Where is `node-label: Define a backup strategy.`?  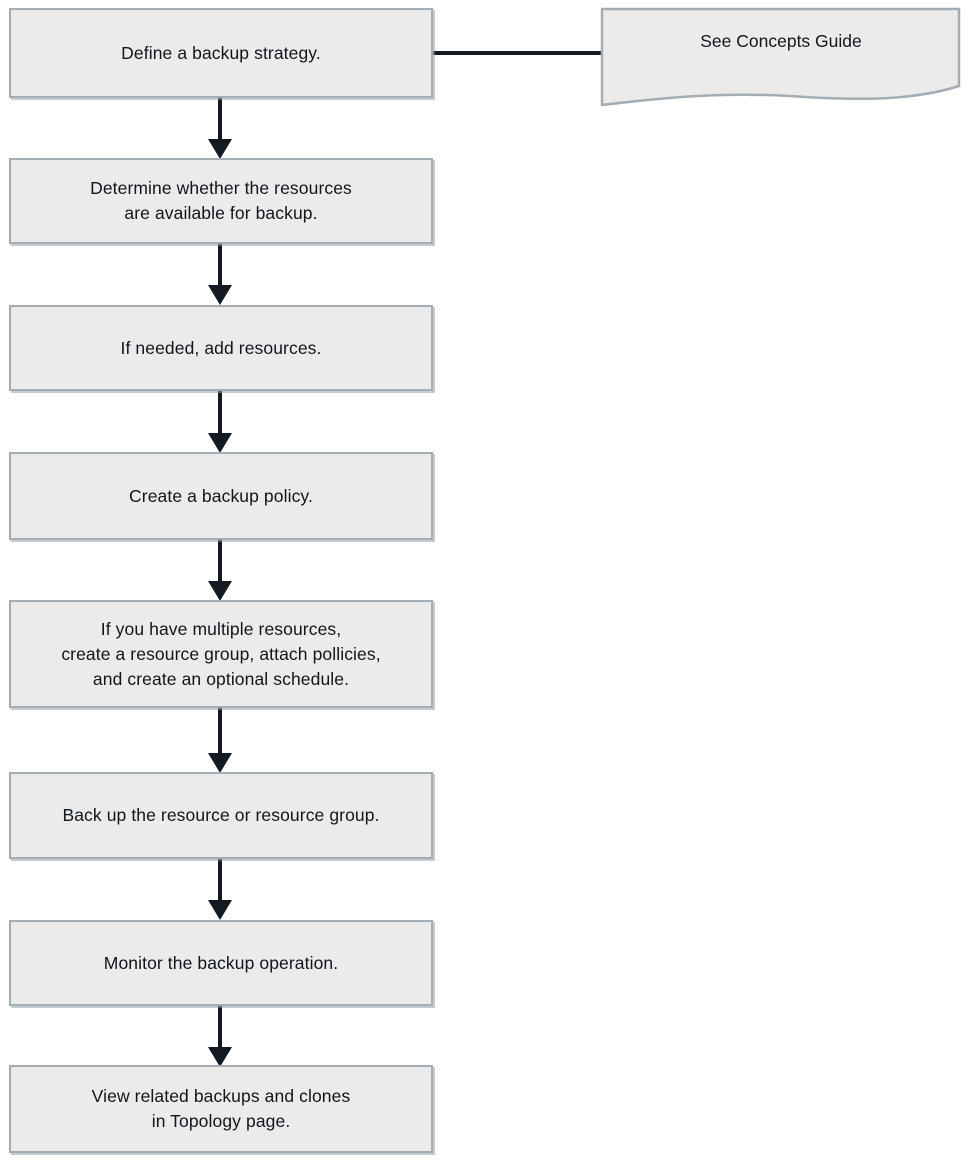
node-label: Define a backup strategy. is located at coordinates (221, 52).